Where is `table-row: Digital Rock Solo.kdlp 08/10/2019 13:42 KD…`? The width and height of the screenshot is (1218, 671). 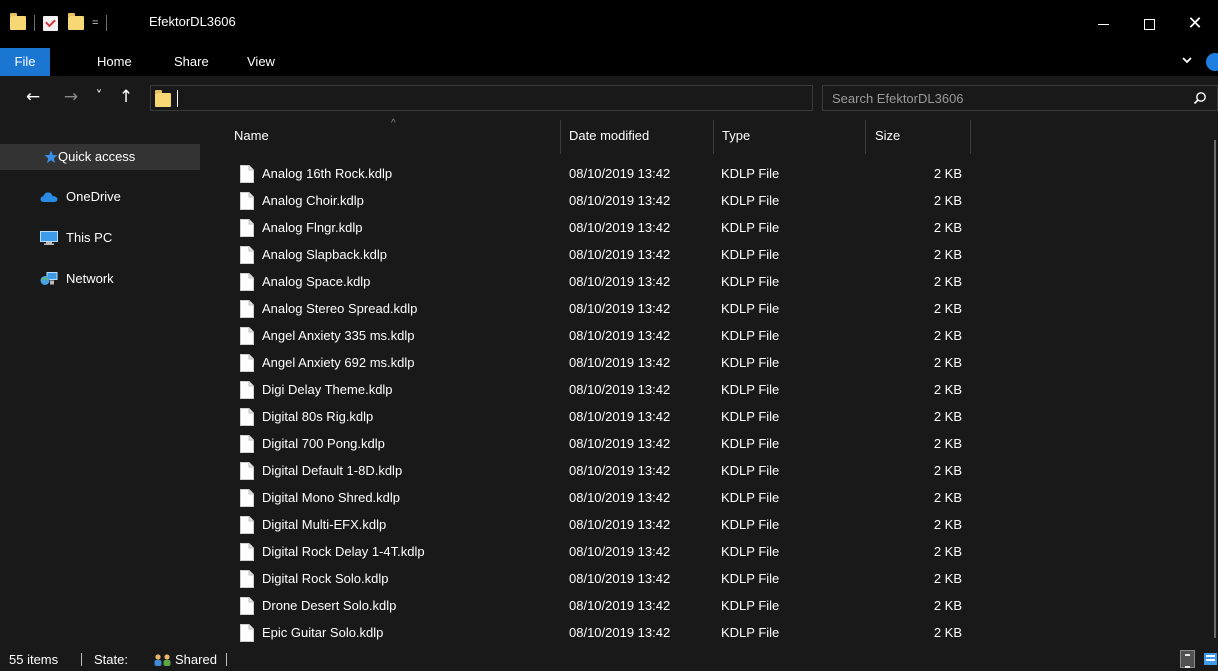 table-row: Digital Rock Solo.kdlp 08/10/2019 13:42 KD… is located at coordinates (711, 579).